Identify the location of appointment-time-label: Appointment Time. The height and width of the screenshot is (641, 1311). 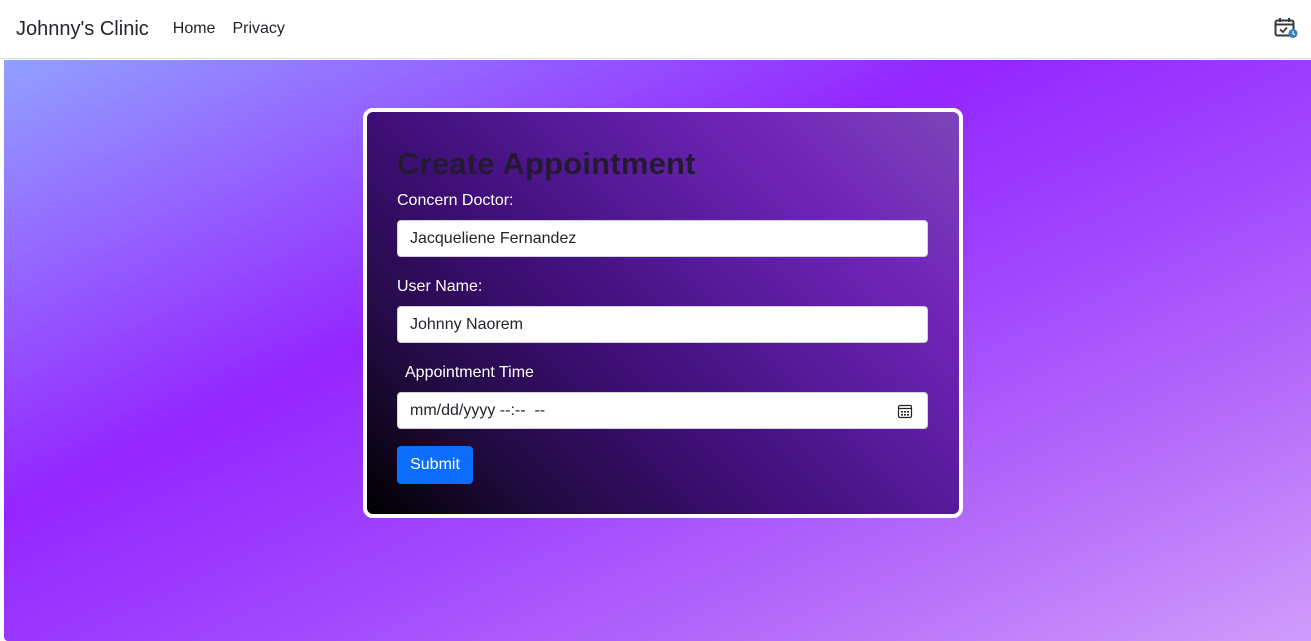
(469, 372).